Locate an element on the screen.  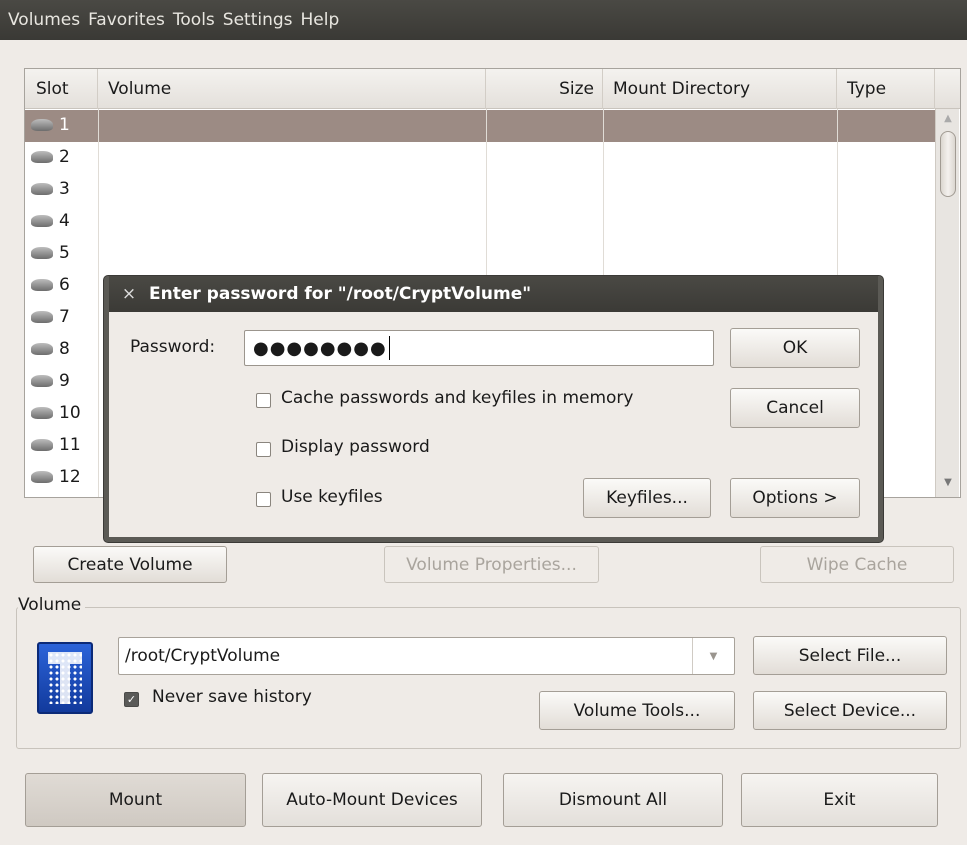
display-password-checkbox is located at coordinates (263, 449).